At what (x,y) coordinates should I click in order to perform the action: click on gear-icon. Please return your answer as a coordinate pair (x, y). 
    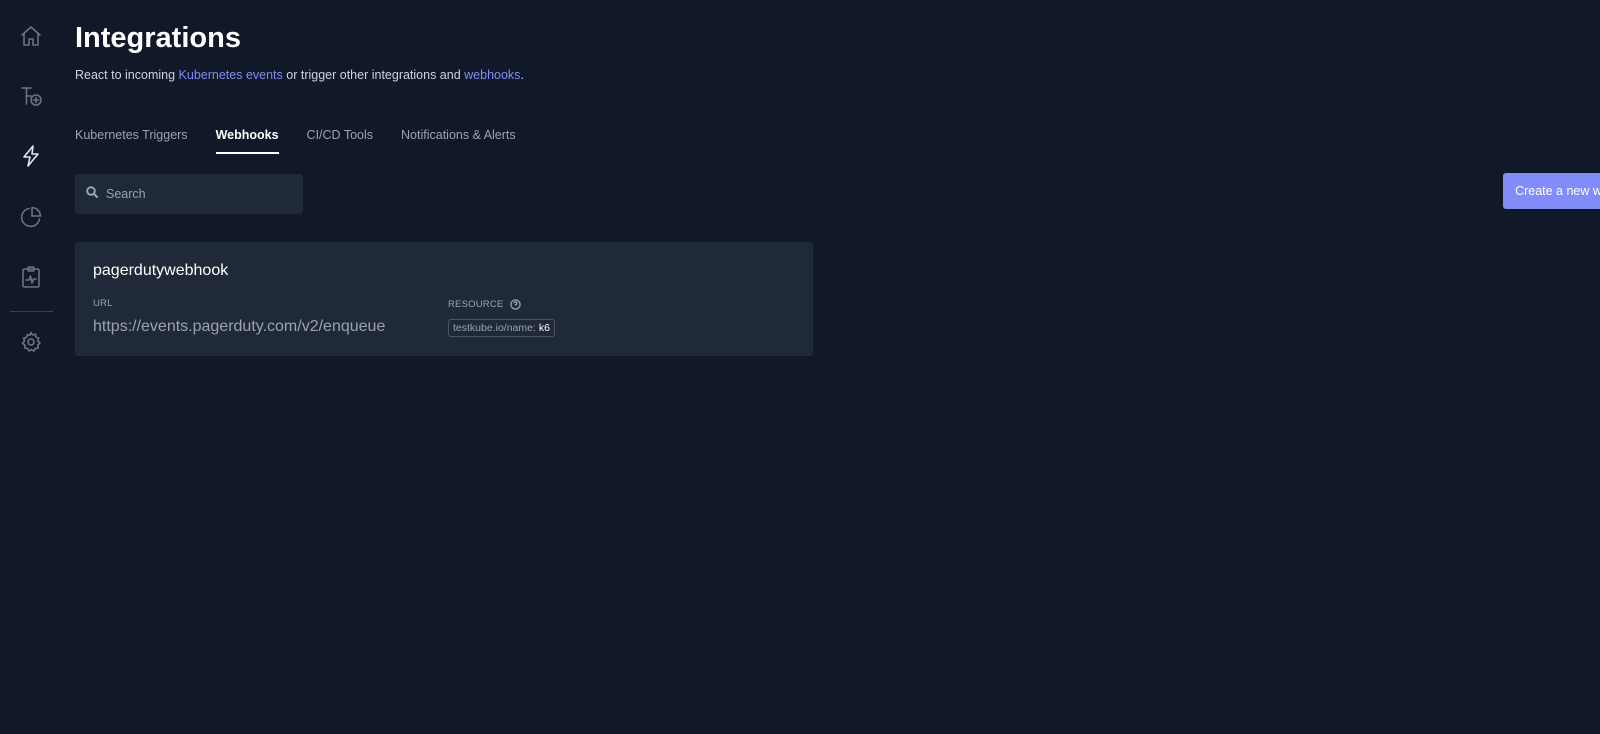
    Looking at the image, I should click on (31, 342).